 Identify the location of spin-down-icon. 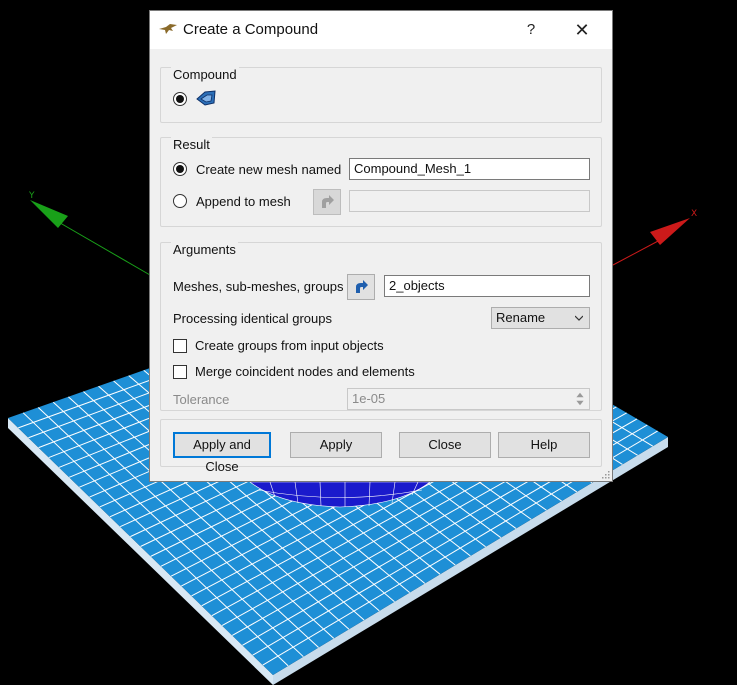
(580, 403).